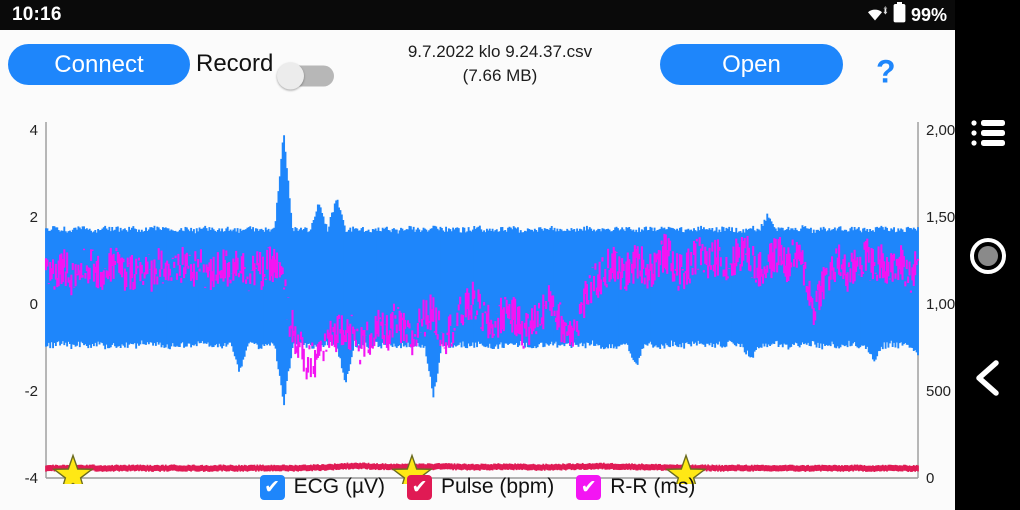 The width and height of the screenshot is (1020, 510). What do you see at coordinates (751, 64) in the screenshot?
I see `open-button: Open` at bounding box center [751, 64].